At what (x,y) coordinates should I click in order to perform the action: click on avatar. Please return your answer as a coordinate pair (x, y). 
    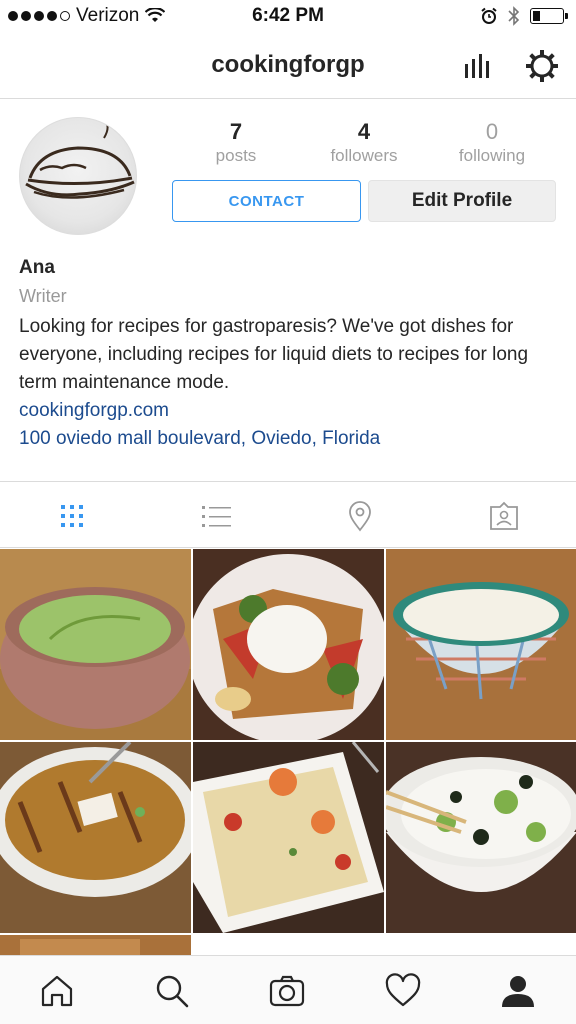
    Looking at the image, I should click on (78, 176).